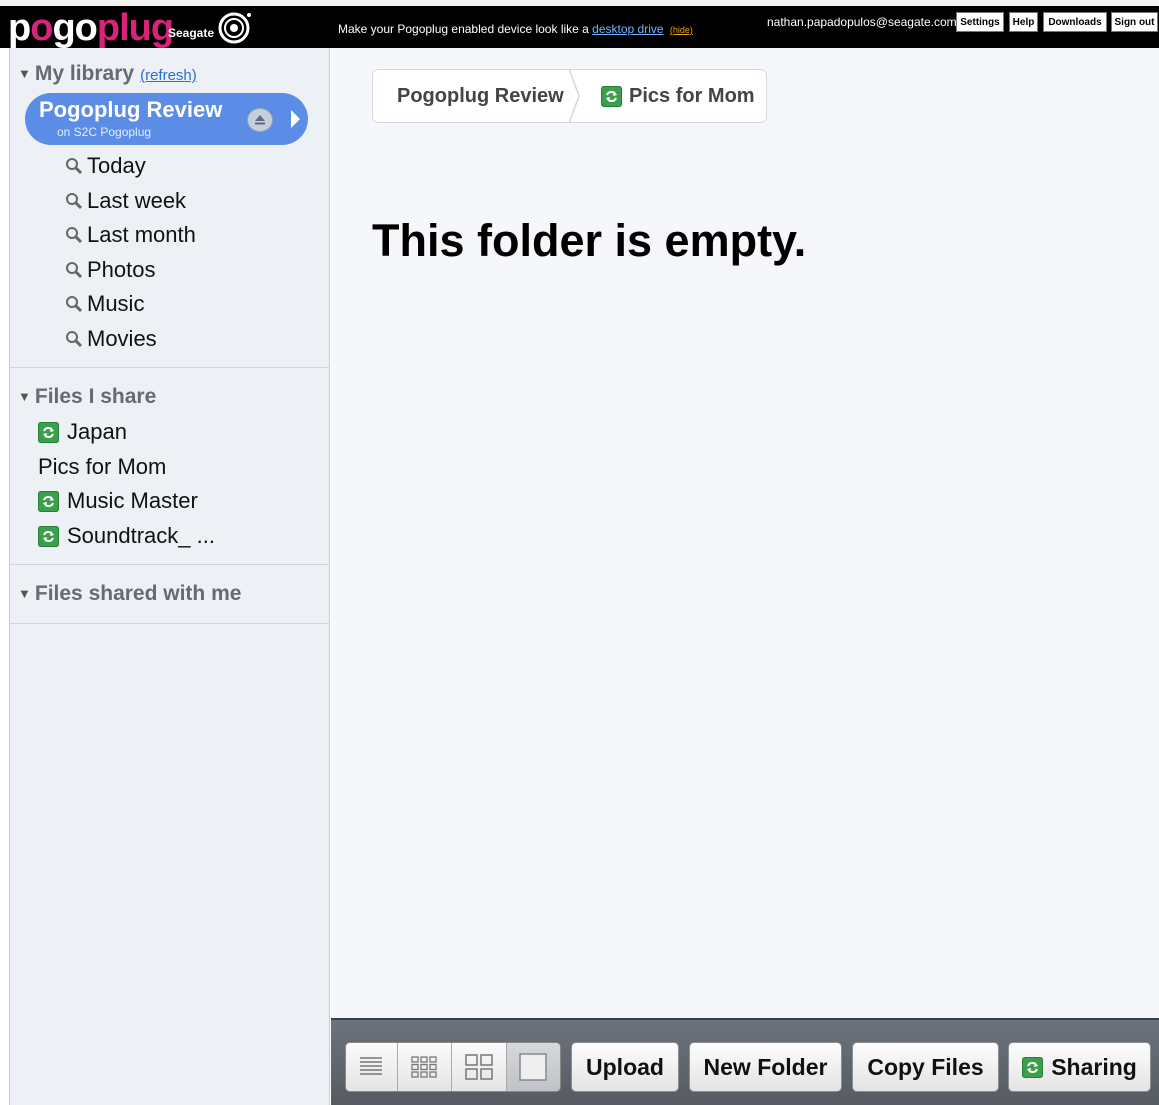 The height and width of the screenshot is (1105, 1159). Describe the element at coordinates (1094, 1066) in the screenshot. I see `sharing-label: Sharing` at that location.